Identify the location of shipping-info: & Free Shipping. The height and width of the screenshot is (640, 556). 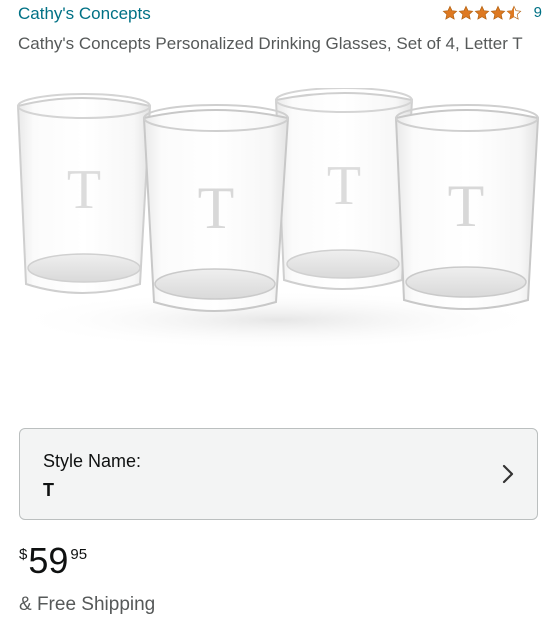
(87, 604).